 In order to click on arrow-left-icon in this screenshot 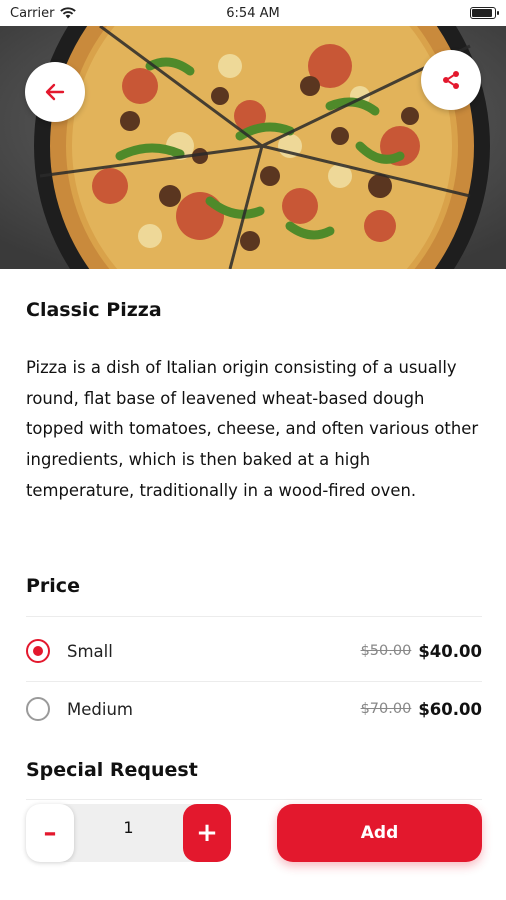, I will do `click(55, 92)`.